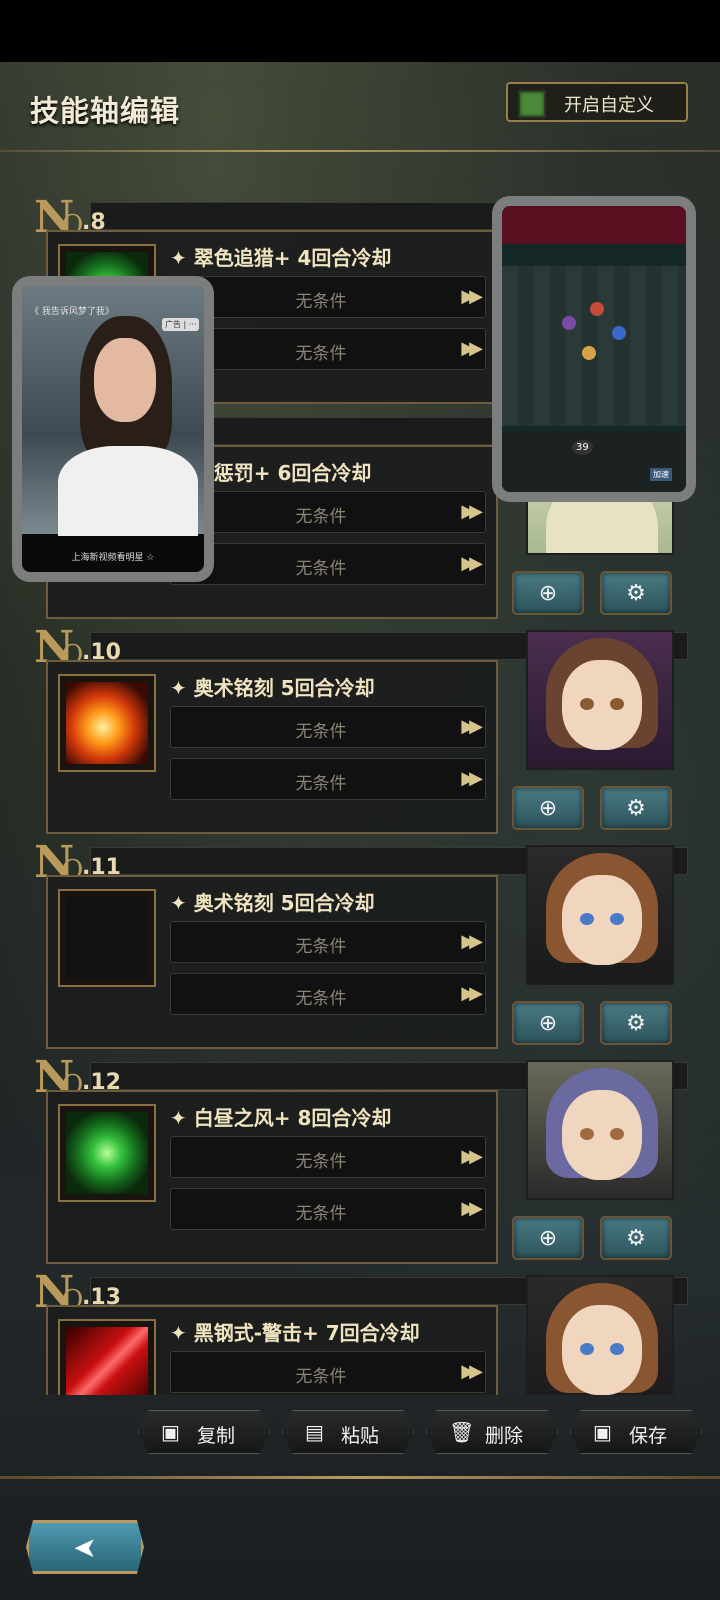 The width and height of the screenshot is (720, 1600). I want to click on turn-counter: 39, so click(582, 447).